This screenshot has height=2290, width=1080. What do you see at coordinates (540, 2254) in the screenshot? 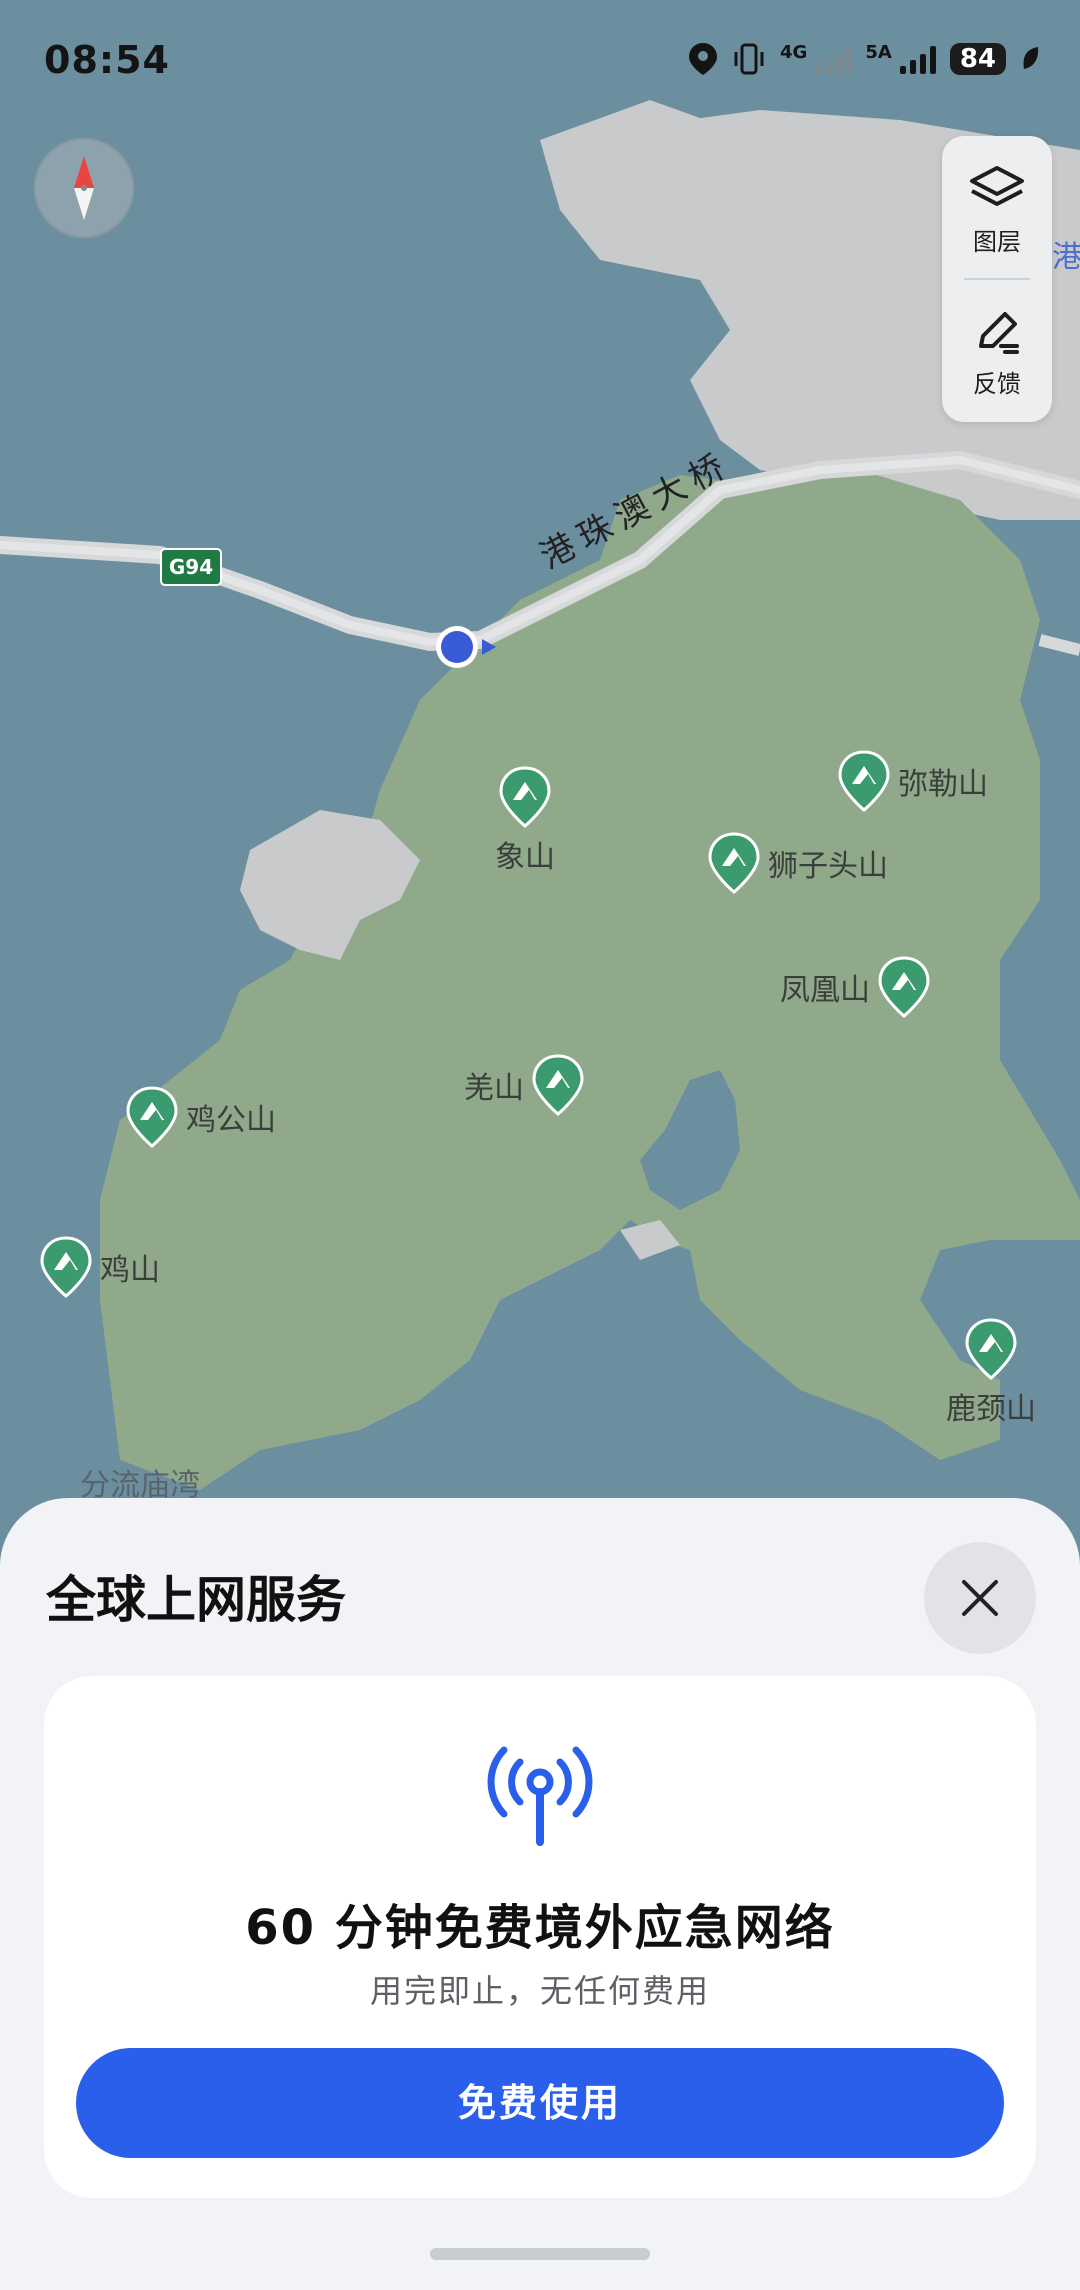
I see `home-indicator` at bounding box center [540, 2254].